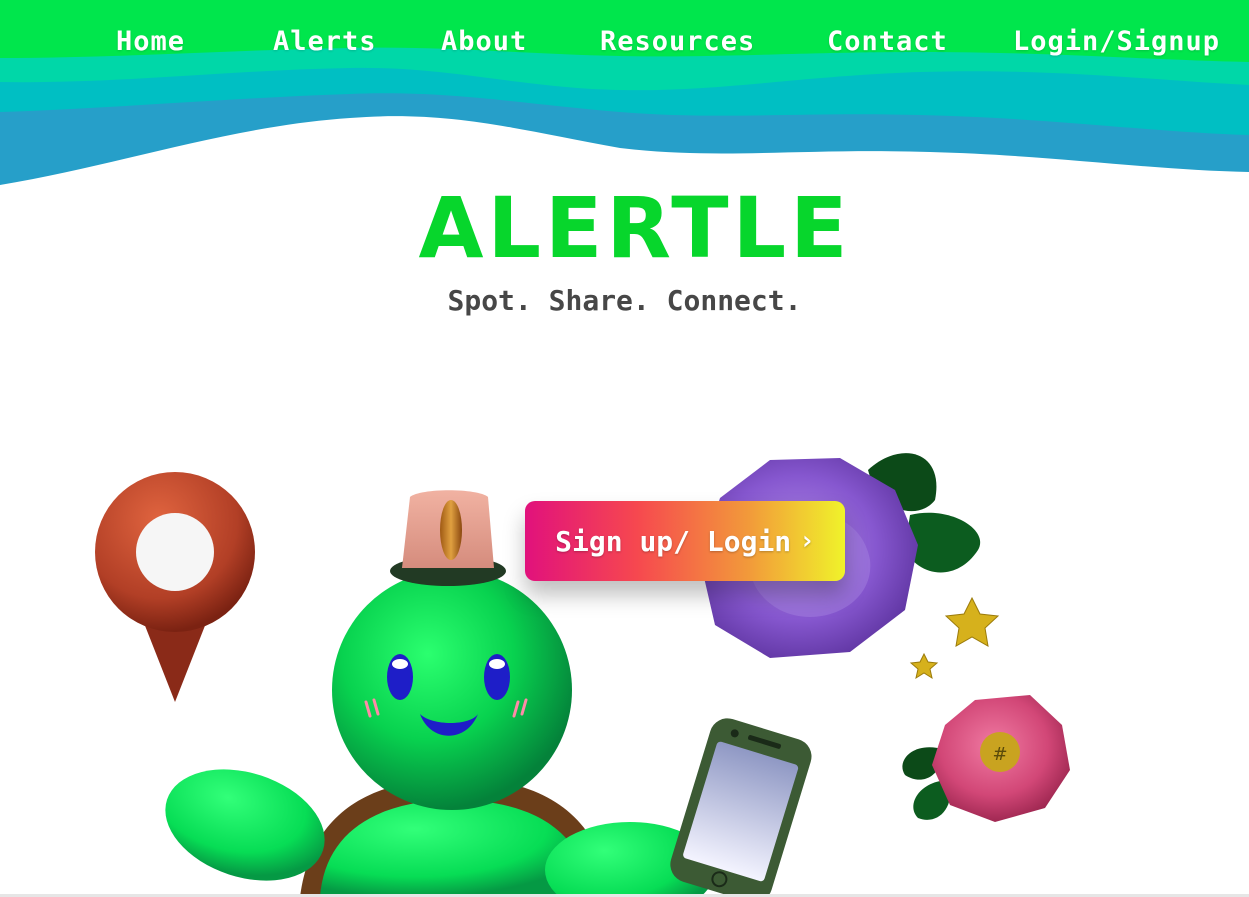 The height and width of the screenshot is (897, 1249). What do you see at coordinates (807, 541) in the screenshot?
I see `chevron-right-icon: ›` at bounding box center [807, 541].